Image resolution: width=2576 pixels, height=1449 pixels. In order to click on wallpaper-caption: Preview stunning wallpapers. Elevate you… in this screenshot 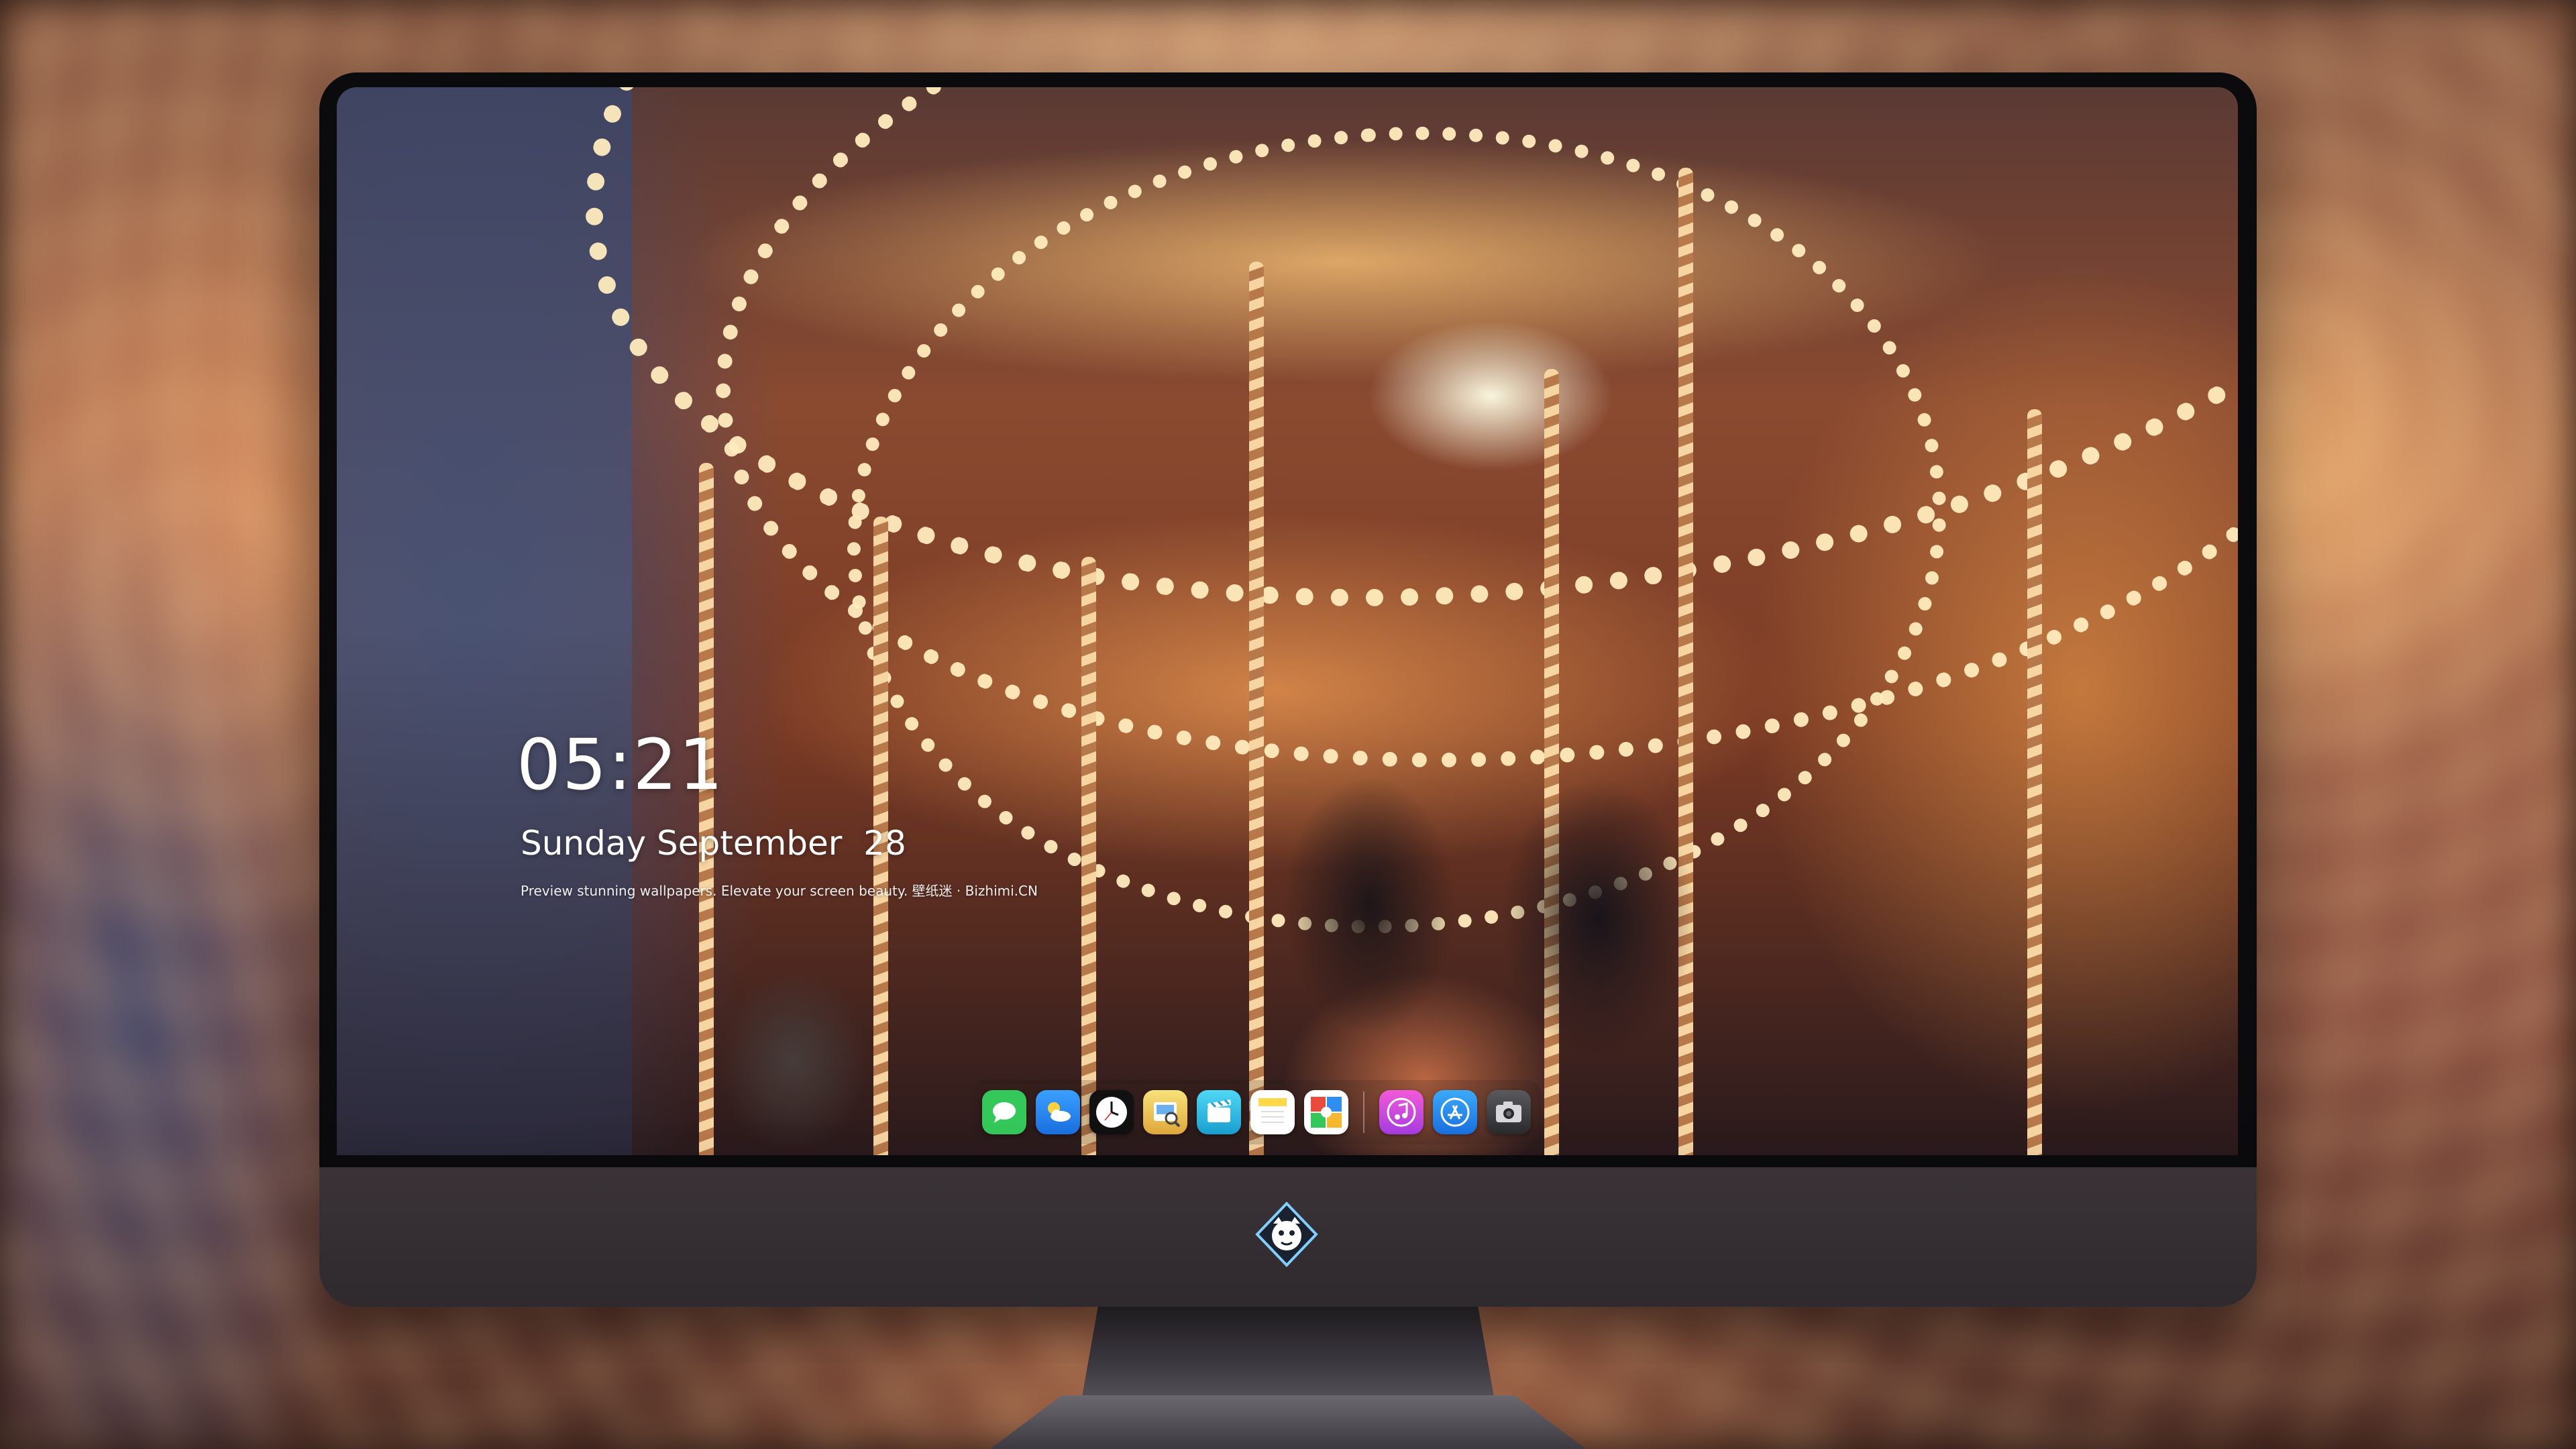, I will do `click(779, 891)`.